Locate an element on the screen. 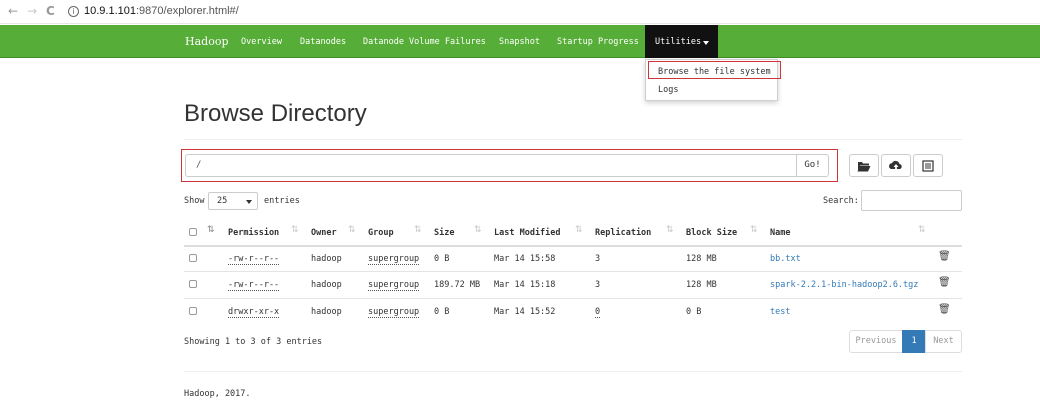  folder-open-icon is located at coordinates (864, 167).